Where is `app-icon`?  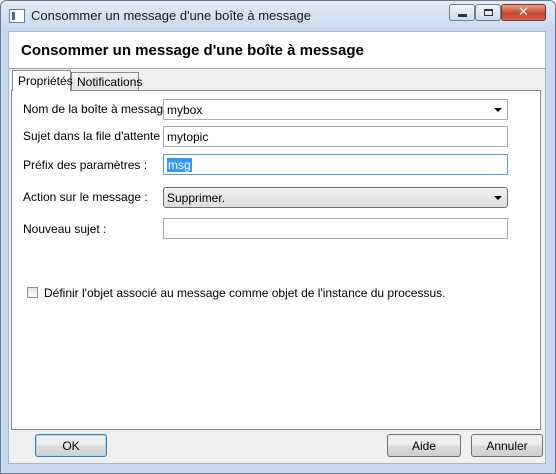
app-icon is located at coordinates (17, 16).